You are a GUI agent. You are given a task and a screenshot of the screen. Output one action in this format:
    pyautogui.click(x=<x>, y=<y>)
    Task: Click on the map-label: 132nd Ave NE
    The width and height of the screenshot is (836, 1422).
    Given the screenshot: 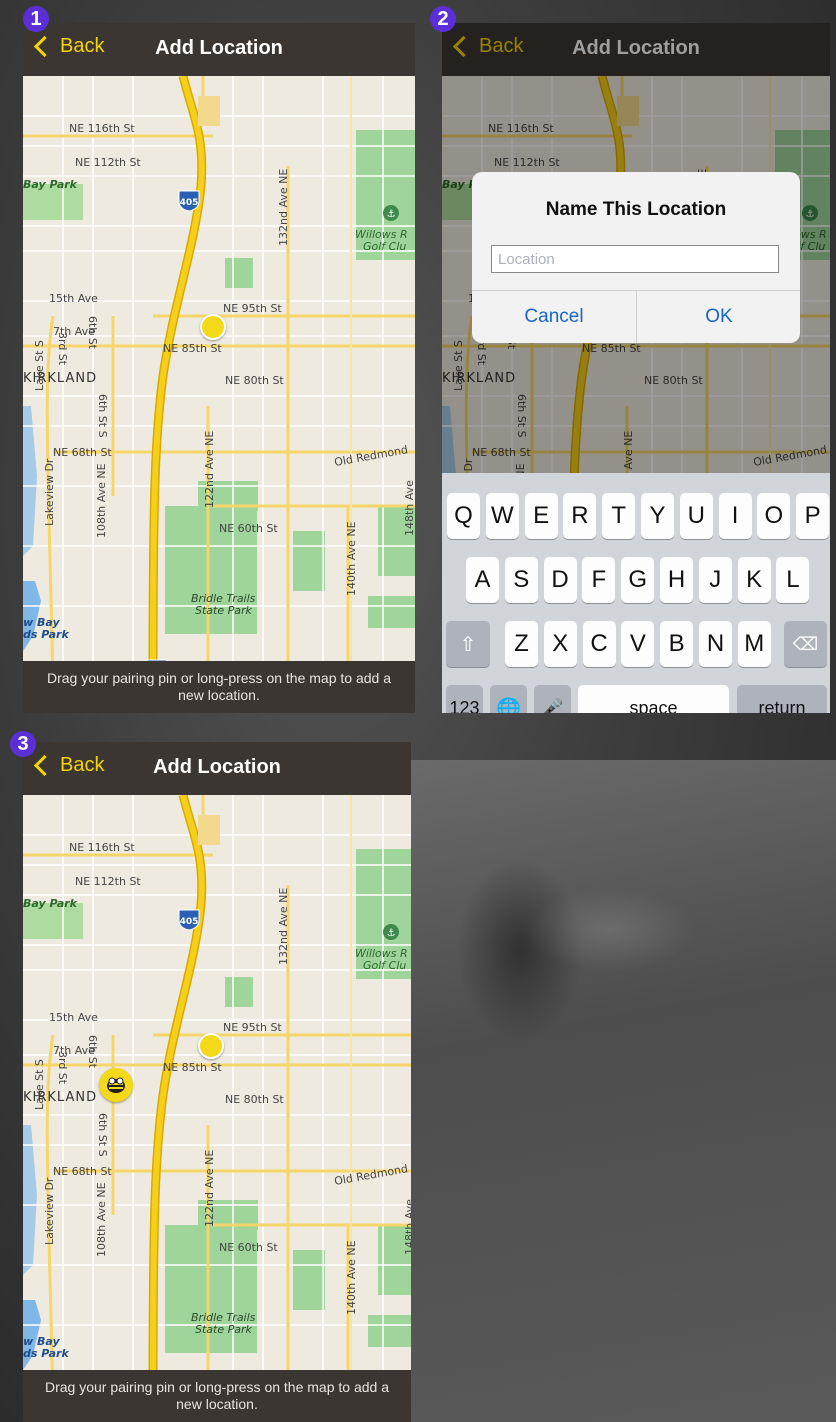 What is the action you would take?
    pyautogui.click(x=283, y=207)
    